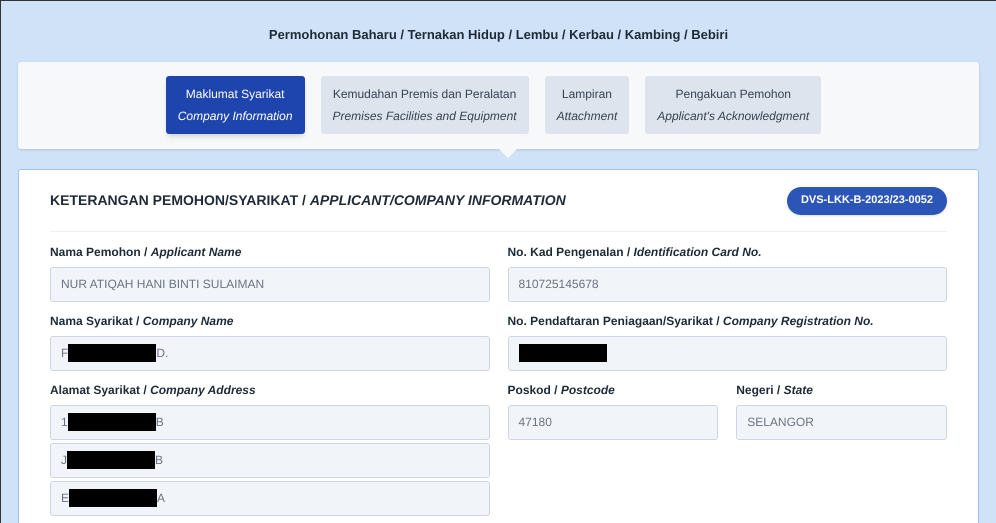 The height and width of the screenshot is (523, 996). Describe the element at coordinates (841, 422) in the screenshot. I see `input-field: SELANGOR` at that location.